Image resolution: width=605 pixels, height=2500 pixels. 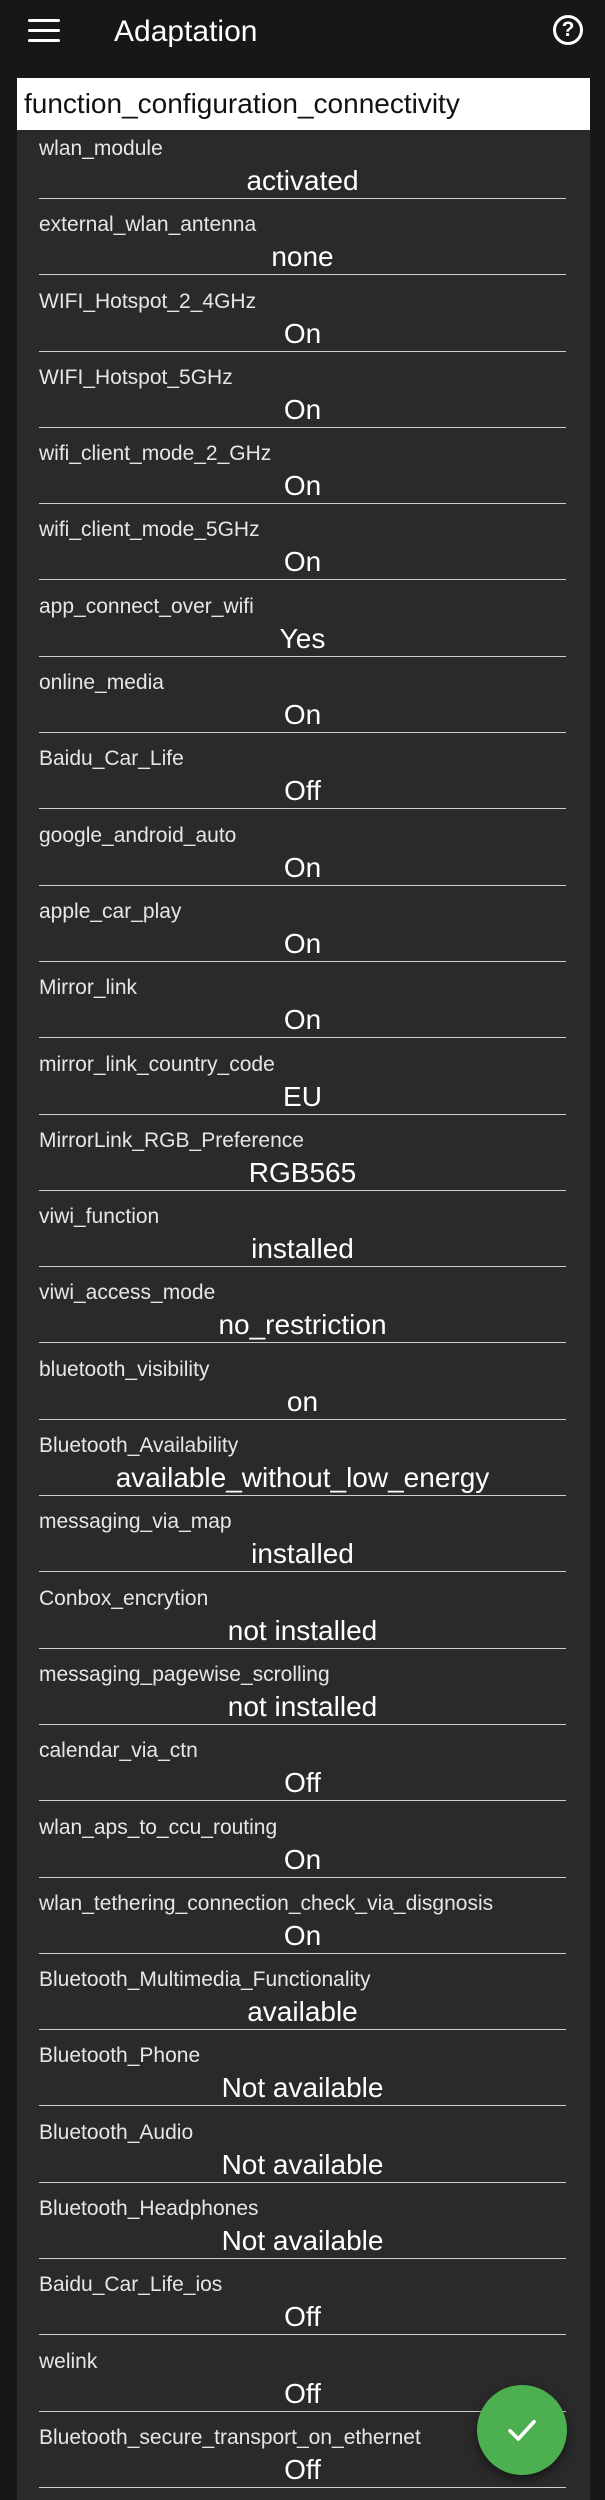 I want to click on setting-value: EU, so click(x=302, y=1097).